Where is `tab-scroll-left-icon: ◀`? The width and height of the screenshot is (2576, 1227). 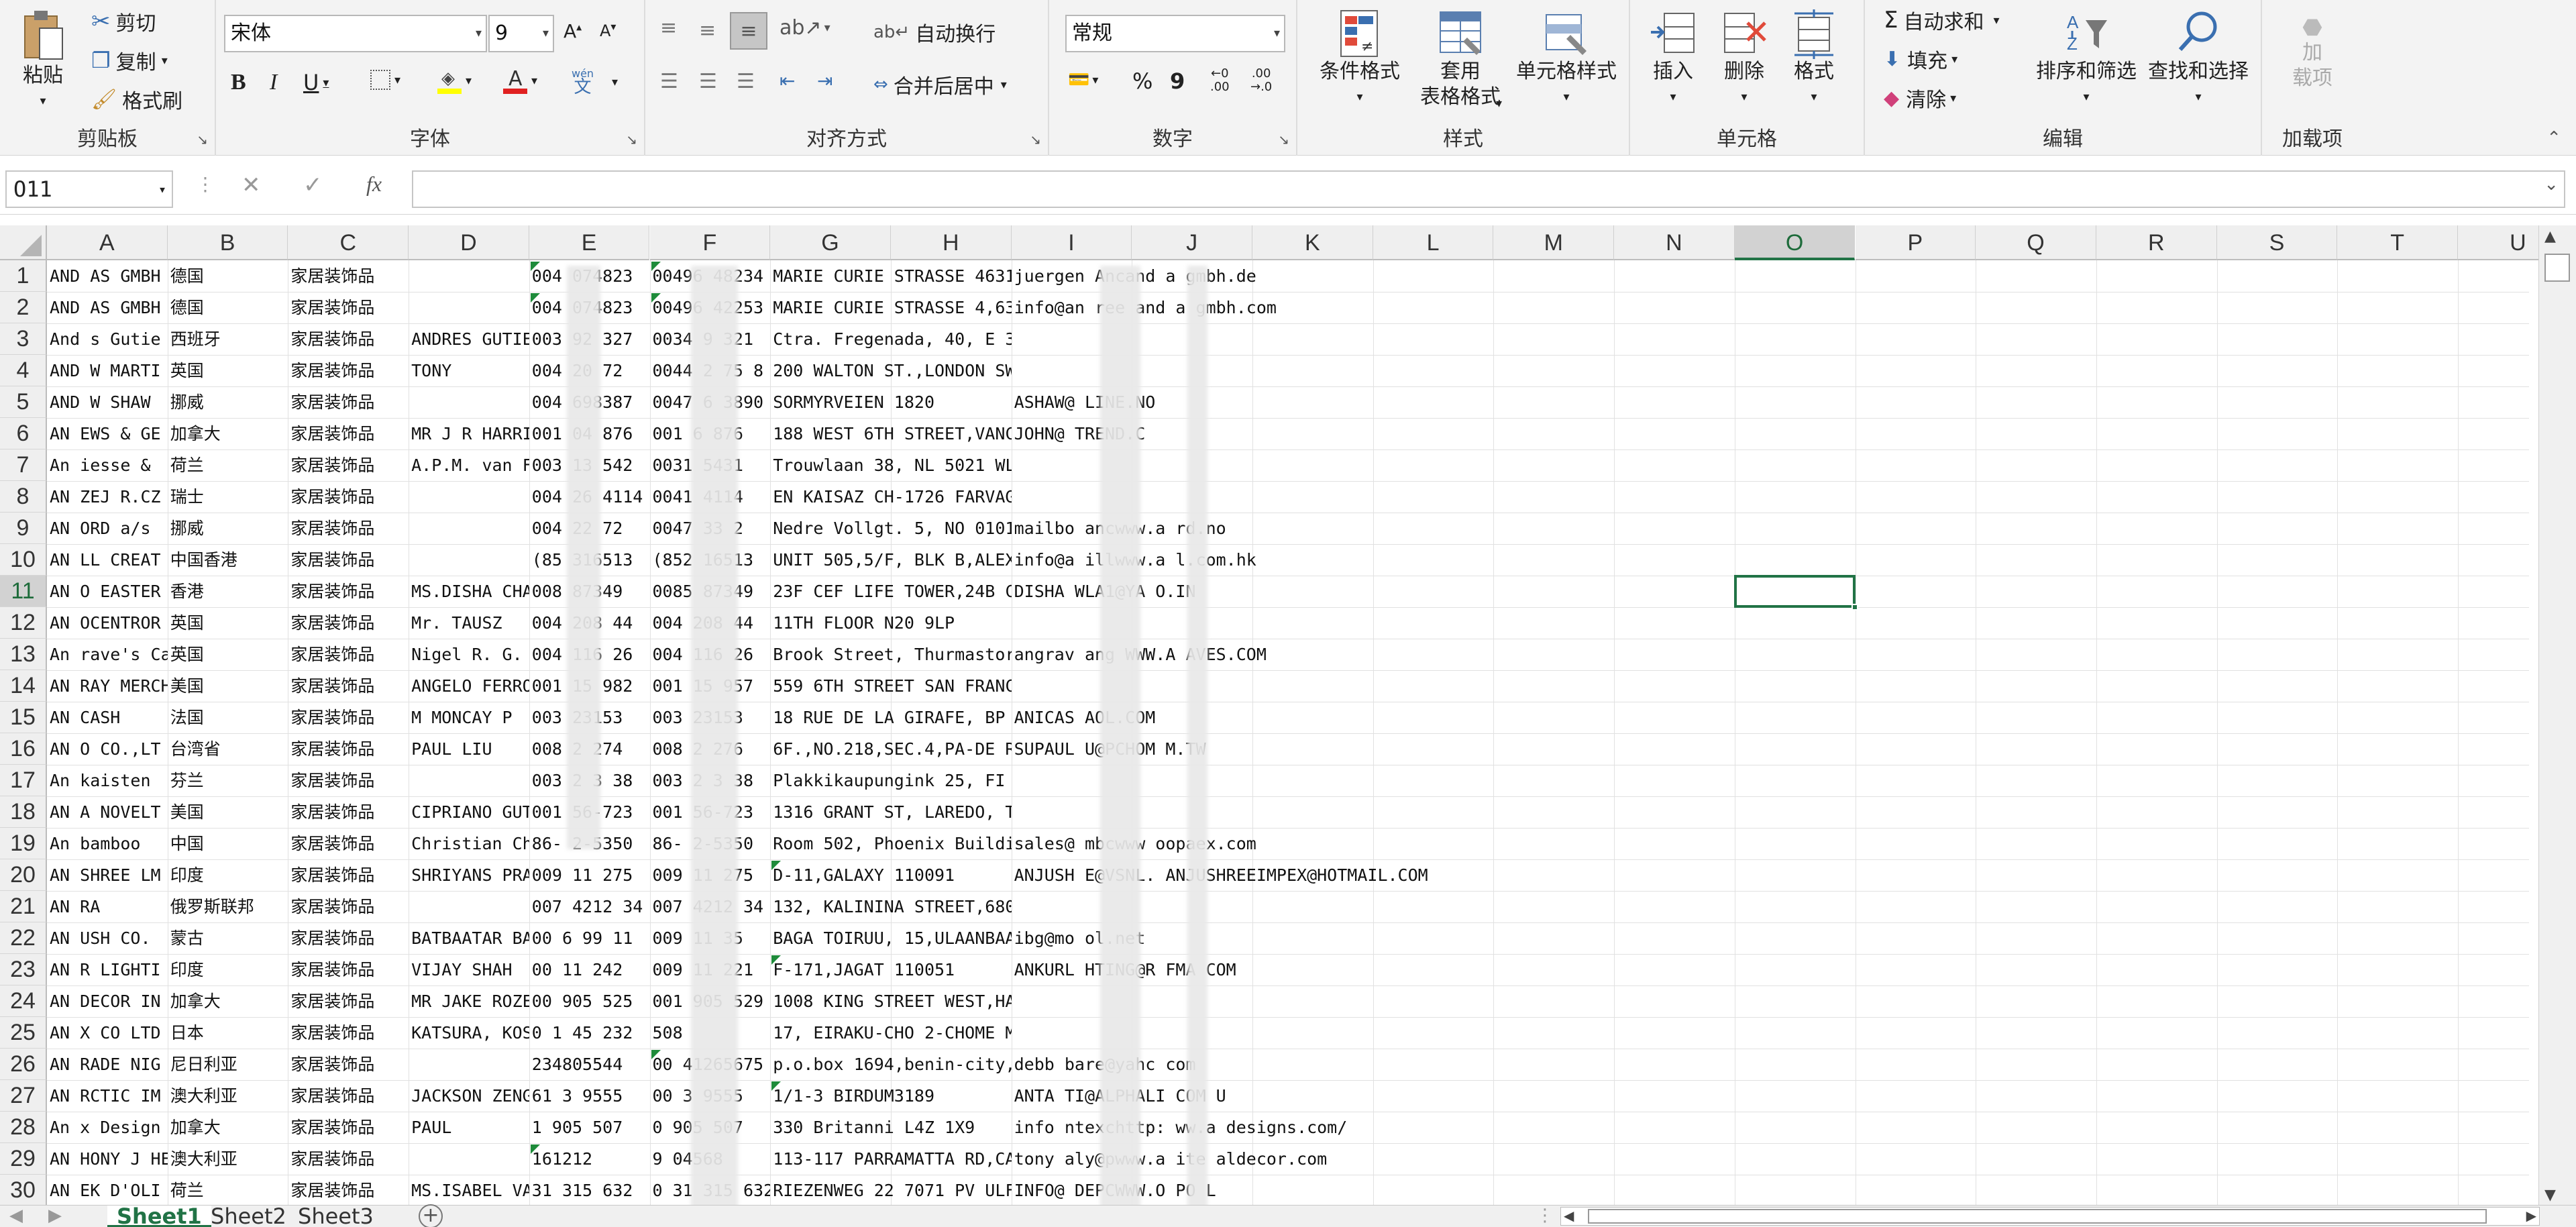 tab-scroll-left-icon: ◀ is located at coordinates (16, 1216).